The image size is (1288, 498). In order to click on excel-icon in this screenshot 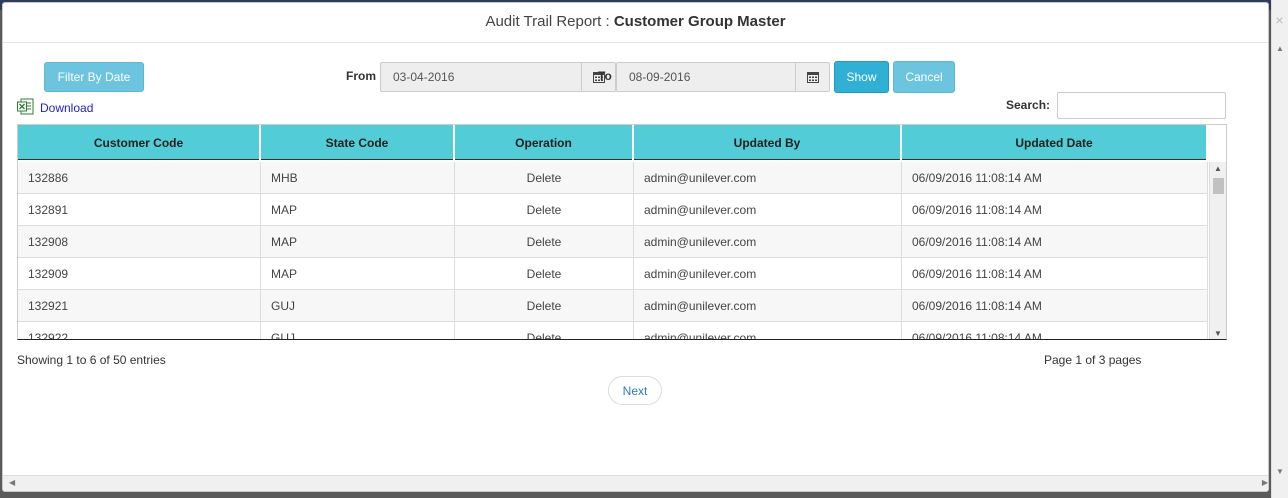, I will do `click(25, 108)`.